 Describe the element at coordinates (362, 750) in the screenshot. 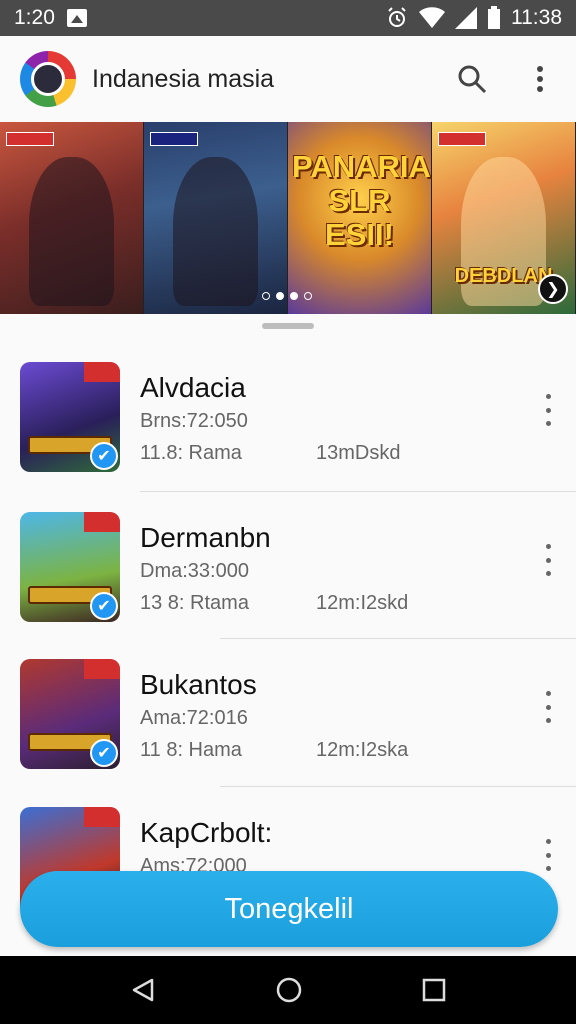

I see `game-meta: 12m:I2ska` at that location.